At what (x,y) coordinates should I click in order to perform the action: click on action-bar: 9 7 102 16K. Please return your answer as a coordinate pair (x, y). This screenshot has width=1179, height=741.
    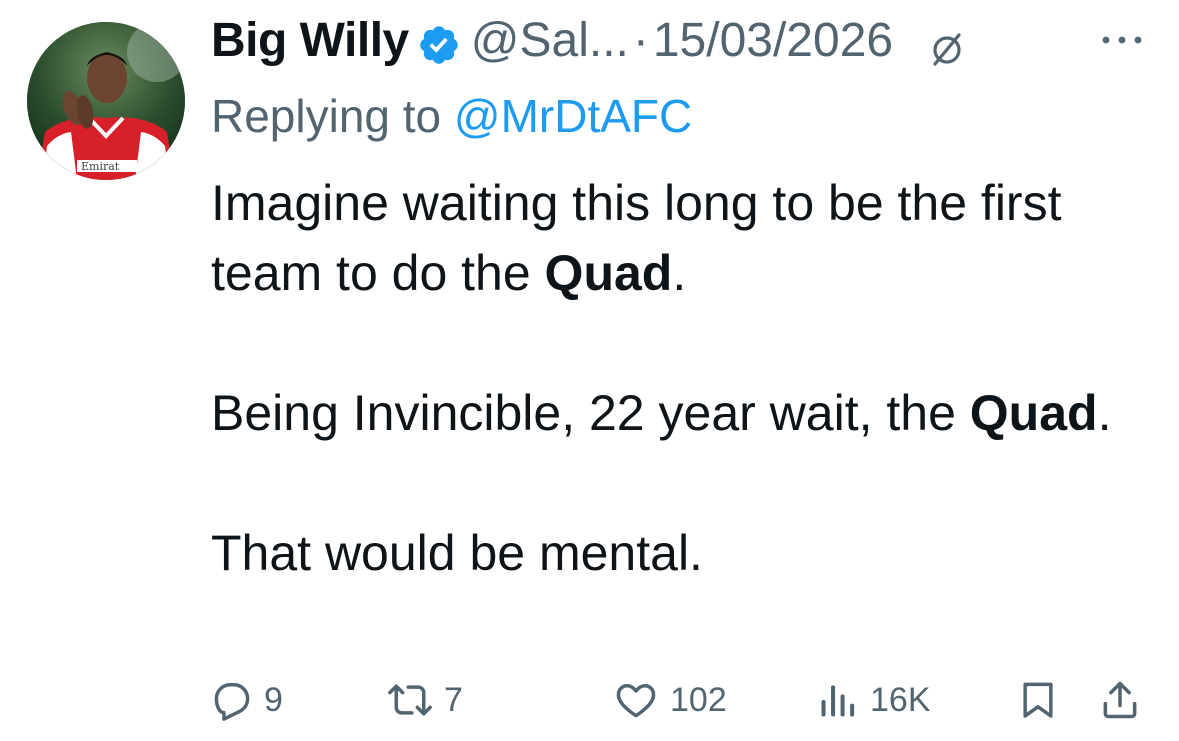
    Looking at the image, I should click on (680, 700).